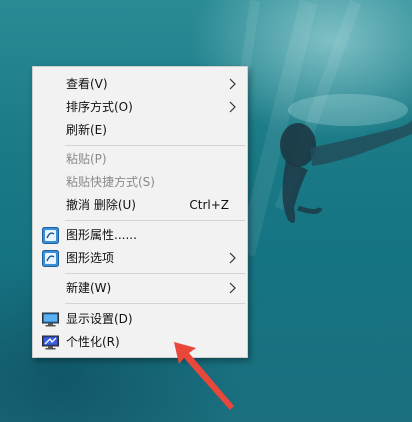  Describe the element at coordinates (140, 258) in the screenshot. I see `menu-item-graphics-options: 图形选项` at that location.